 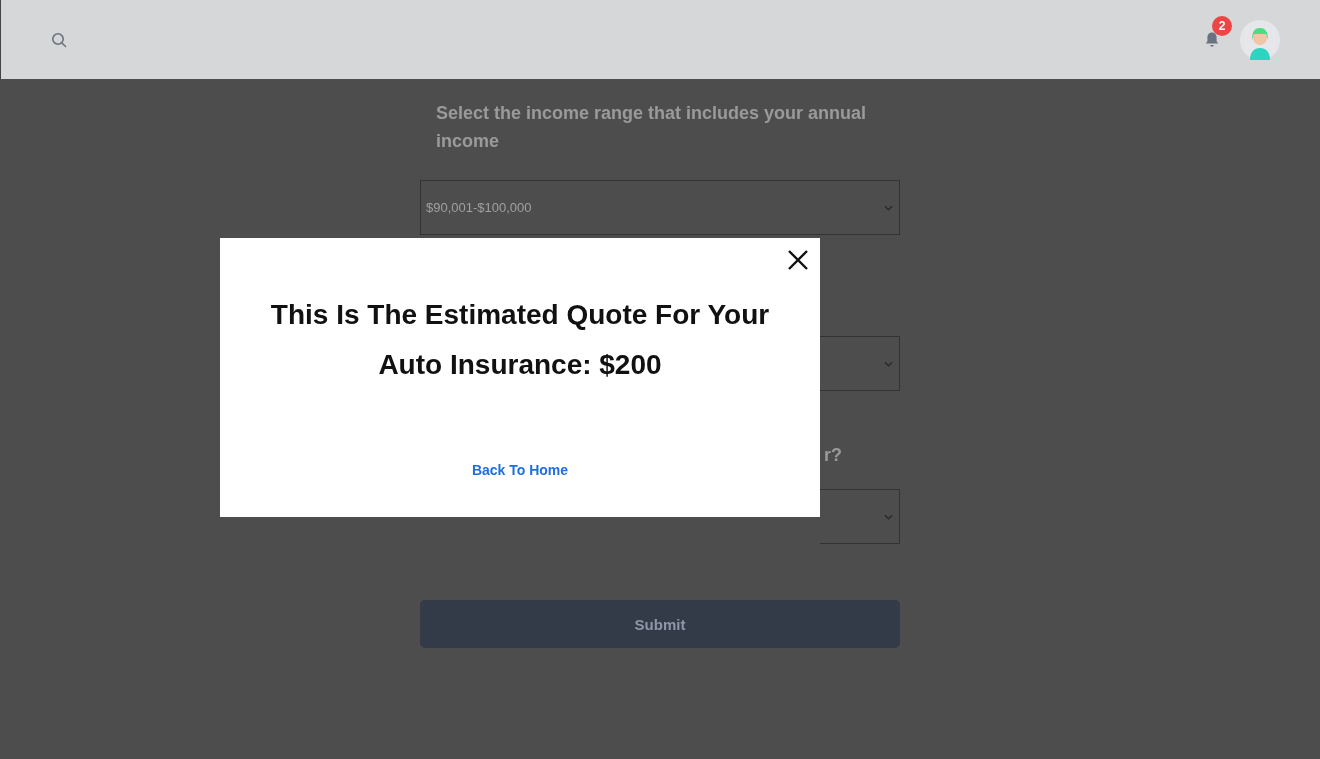 I want to click on search-icon, so click(x=59, y=39).